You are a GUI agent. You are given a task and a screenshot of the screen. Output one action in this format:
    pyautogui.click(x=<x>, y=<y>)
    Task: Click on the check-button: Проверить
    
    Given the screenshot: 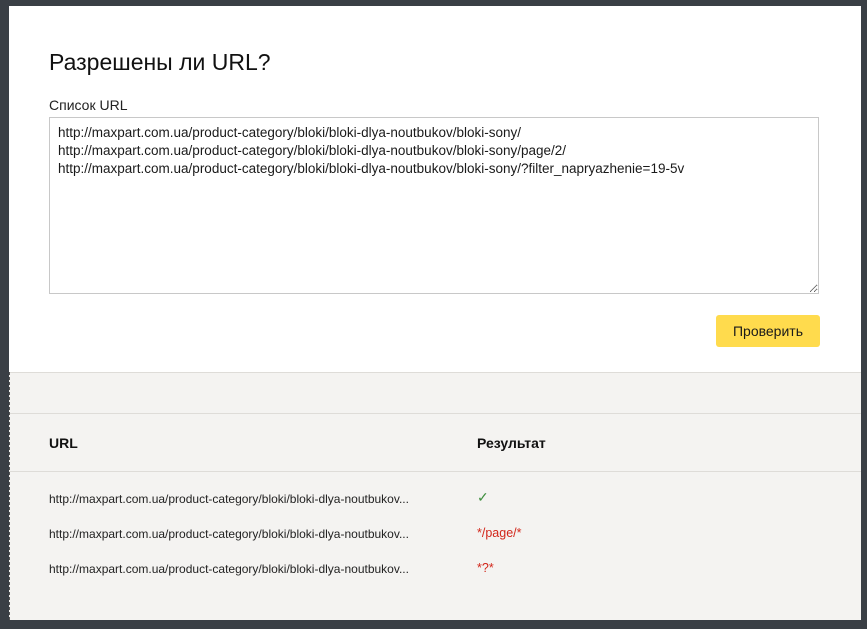 What is the action you would take?
    pyautogui.click(x=768, y=331)
    